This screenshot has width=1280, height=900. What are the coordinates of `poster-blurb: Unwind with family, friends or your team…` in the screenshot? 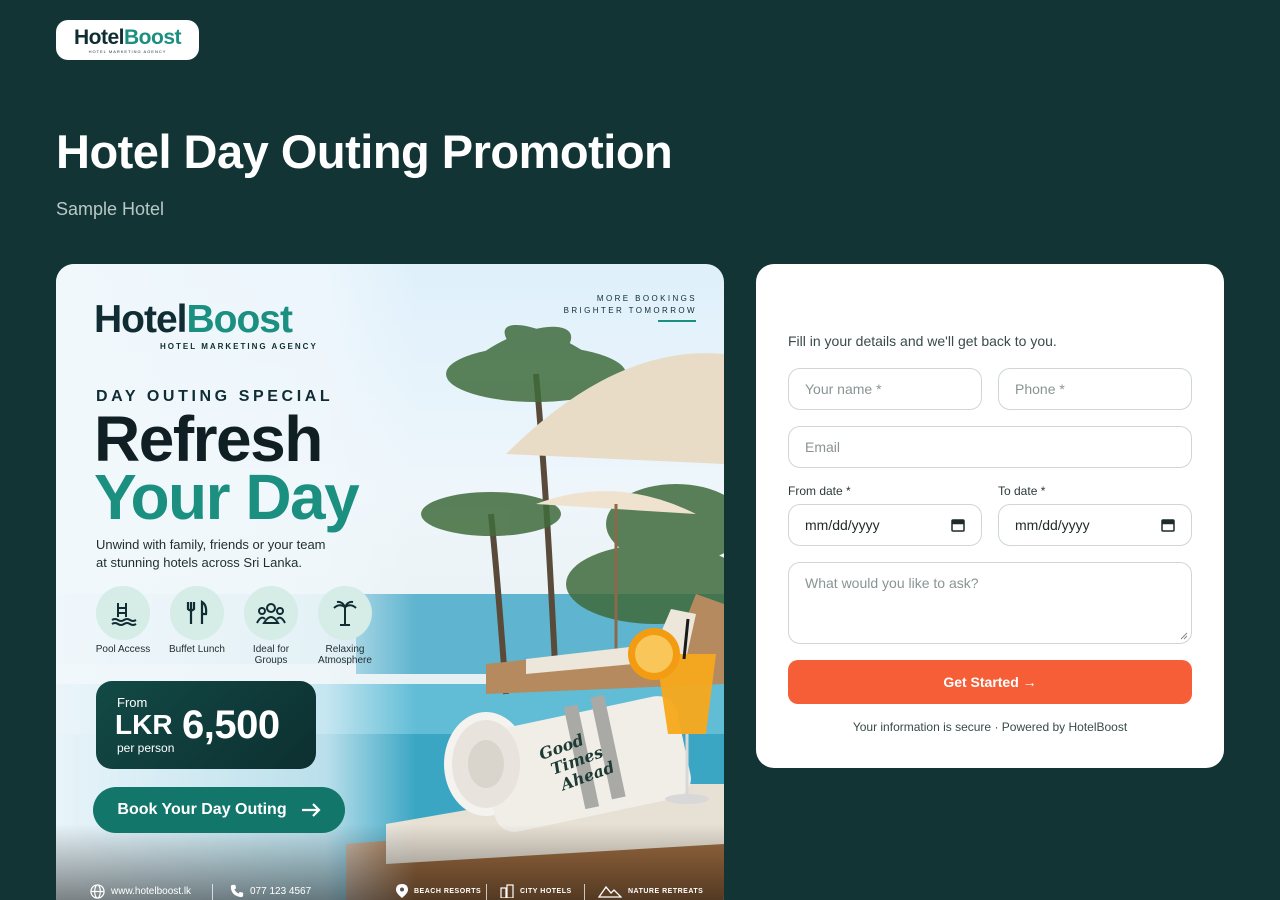 It's located at (211, 553).